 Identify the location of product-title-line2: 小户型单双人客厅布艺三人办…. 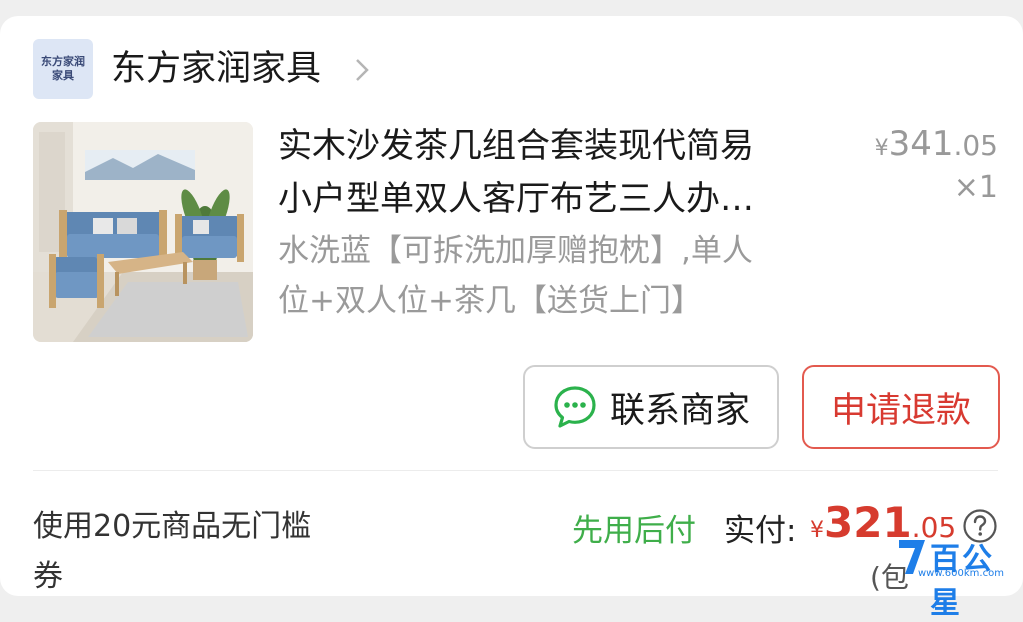
(516, 199).